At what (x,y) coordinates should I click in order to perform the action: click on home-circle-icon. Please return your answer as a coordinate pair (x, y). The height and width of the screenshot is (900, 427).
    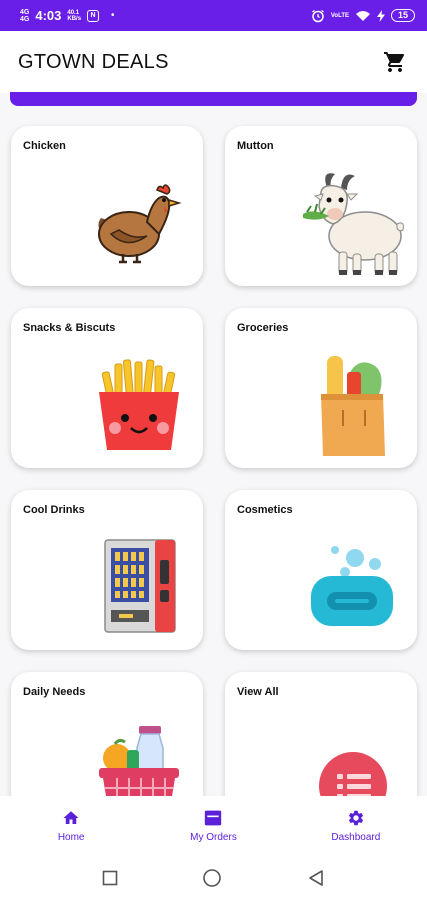
    Looking at the image, I should click on (212, 878).